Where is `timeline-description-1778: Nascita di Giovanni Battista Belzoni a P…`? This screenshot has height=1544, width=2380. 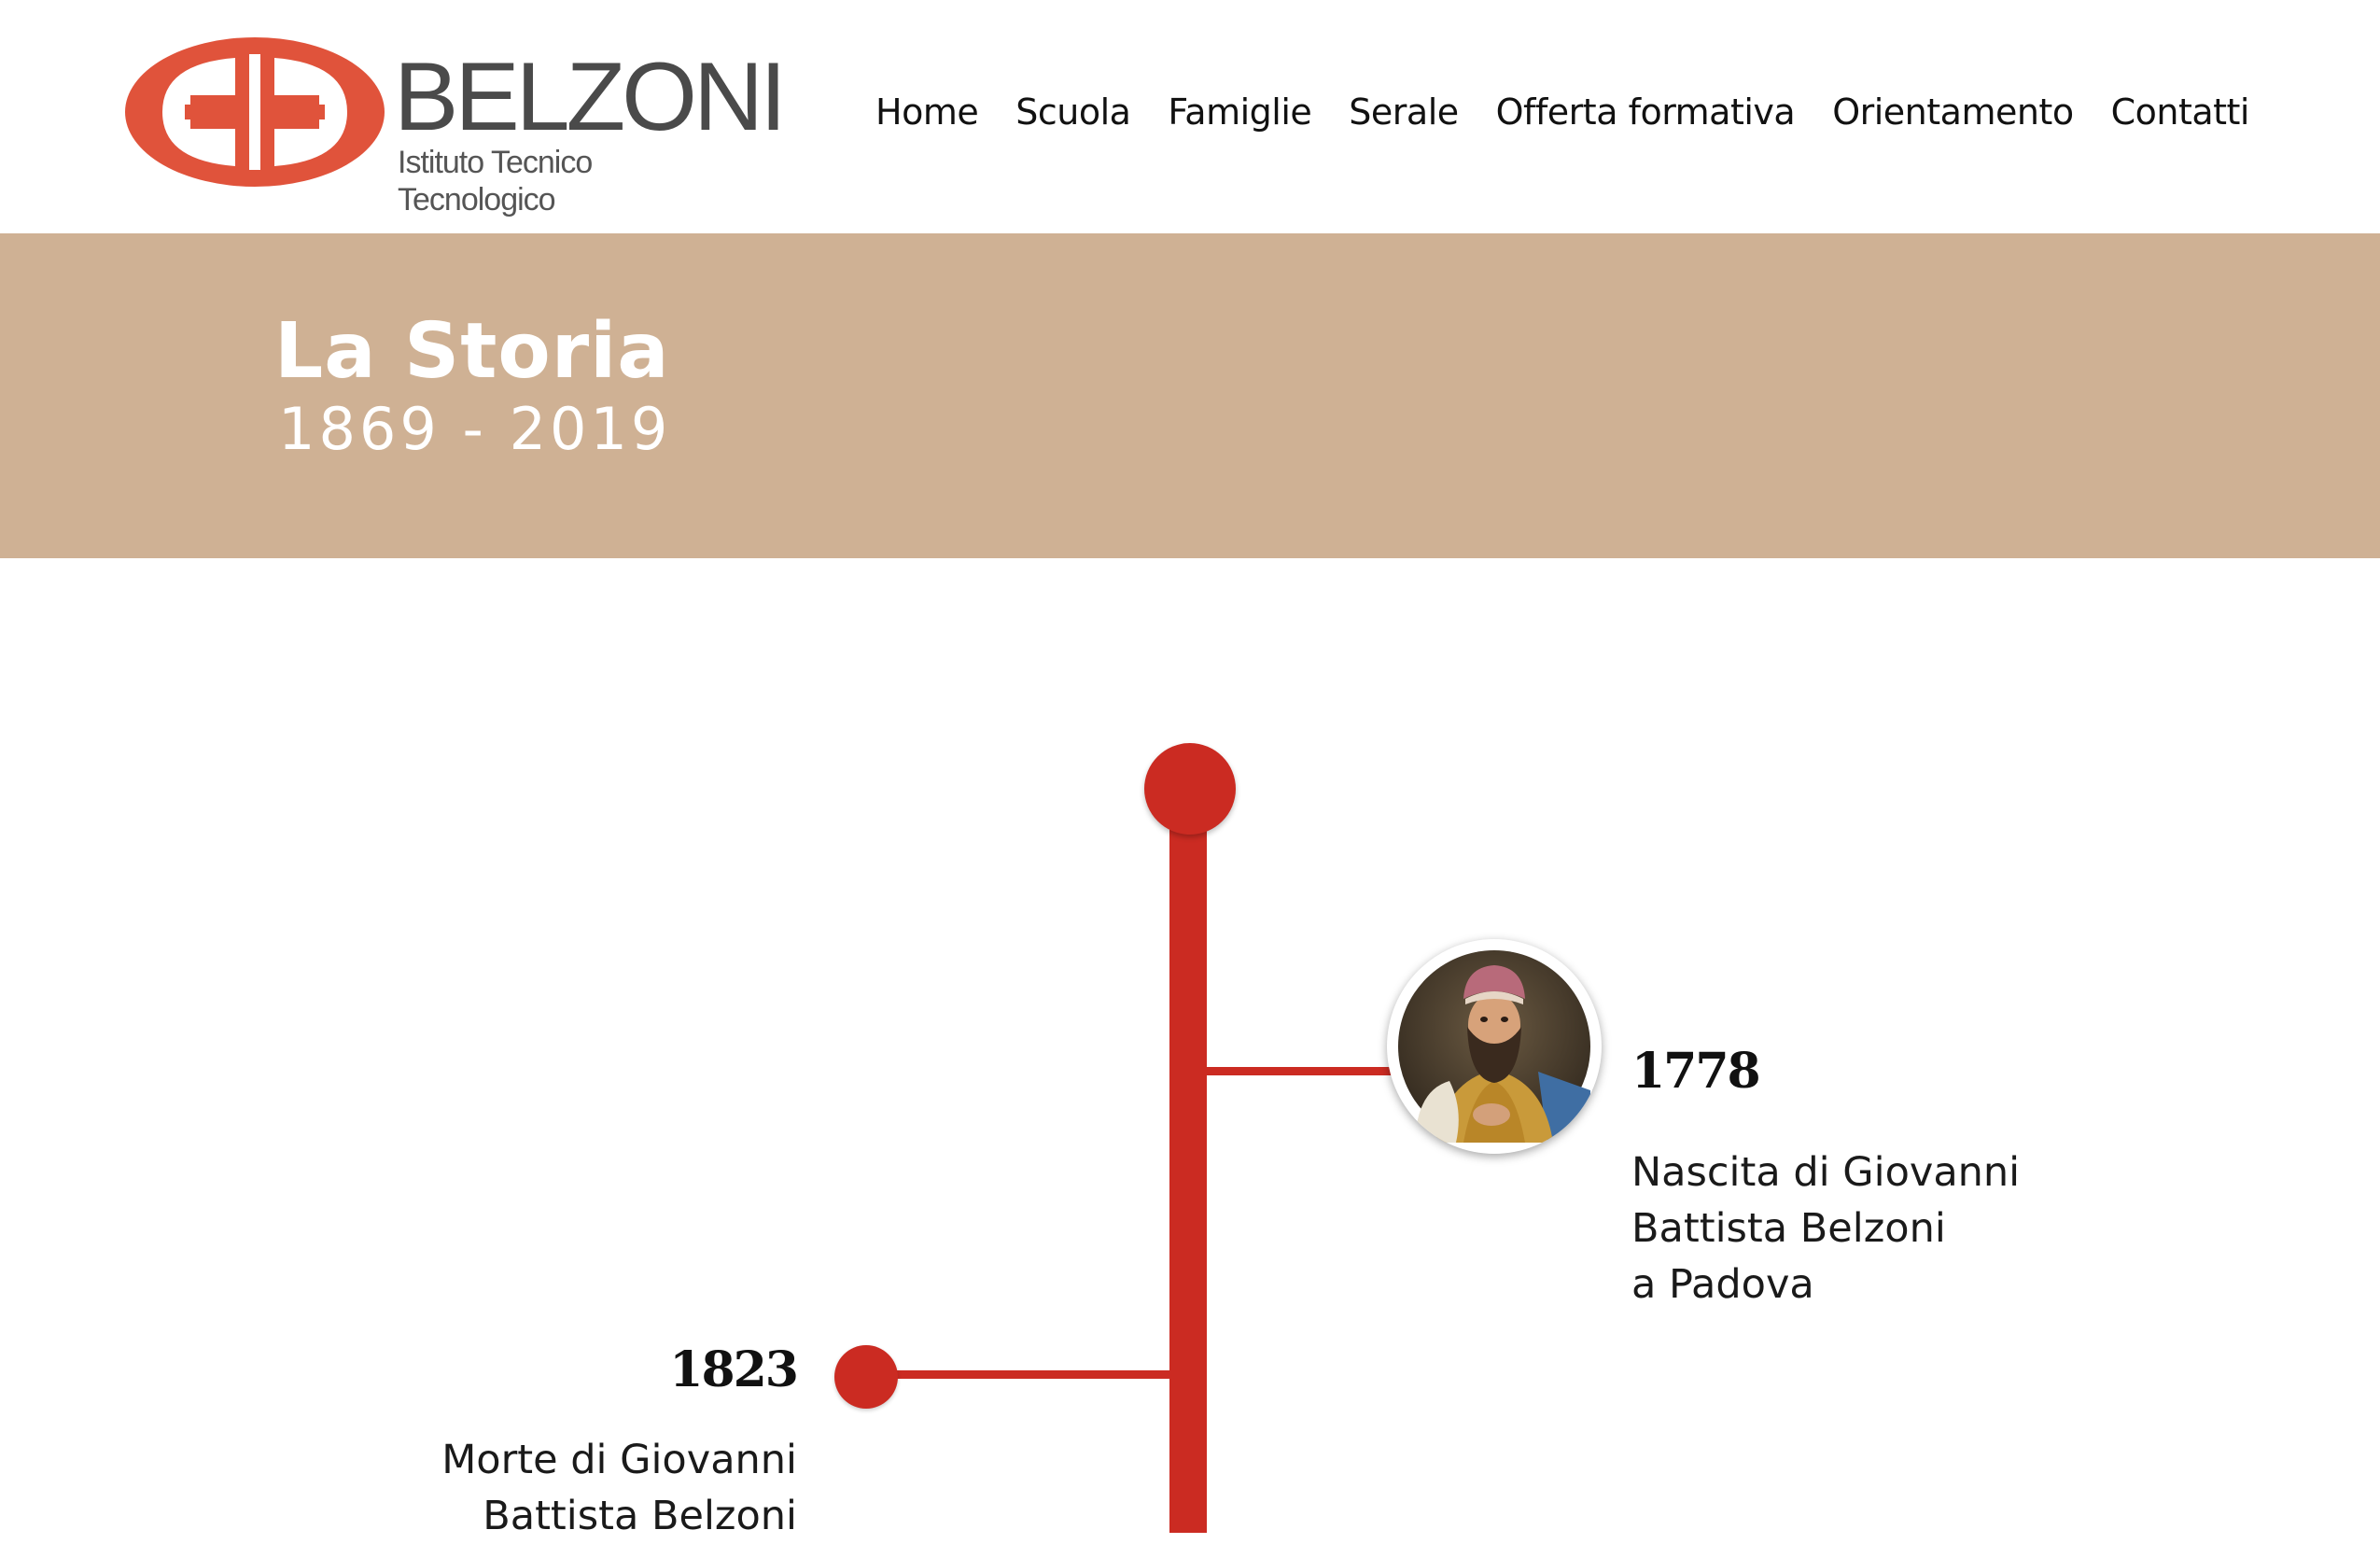 timeline-description-1778: Nascita di Giovanni Battista Belzoni a P… is located at coordinates (1874, 1228).